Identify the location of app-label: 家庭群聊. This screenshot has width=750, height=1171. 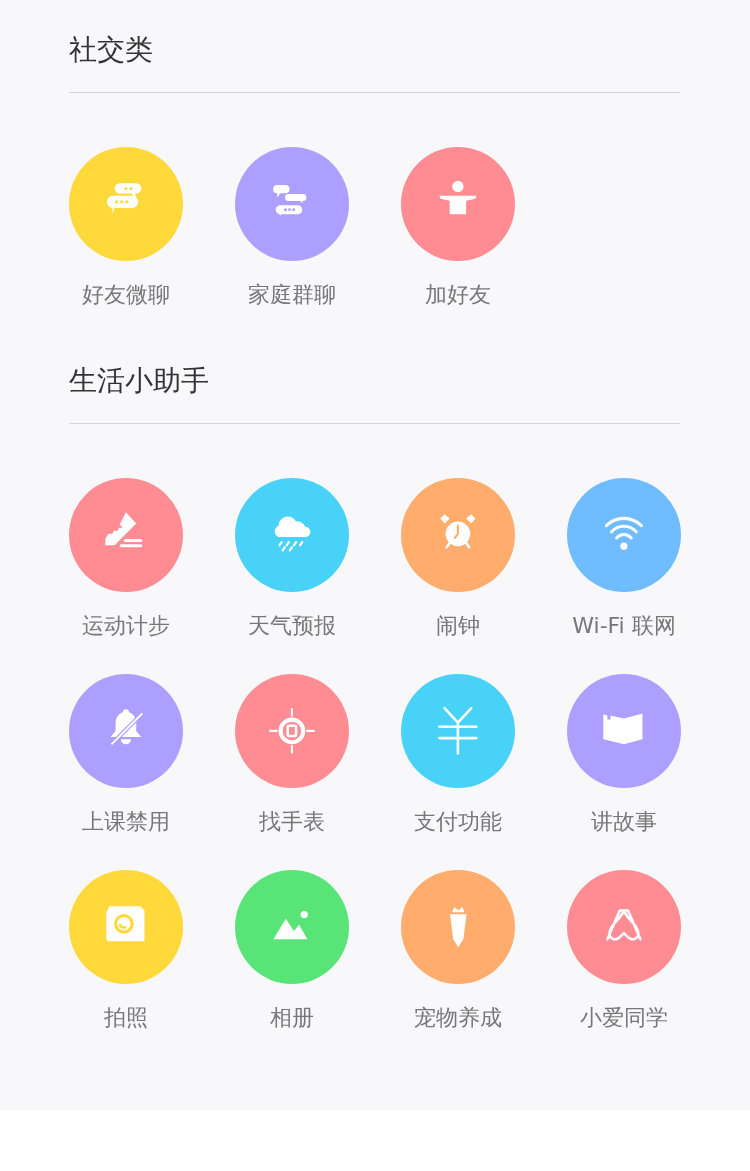
(292, 295).